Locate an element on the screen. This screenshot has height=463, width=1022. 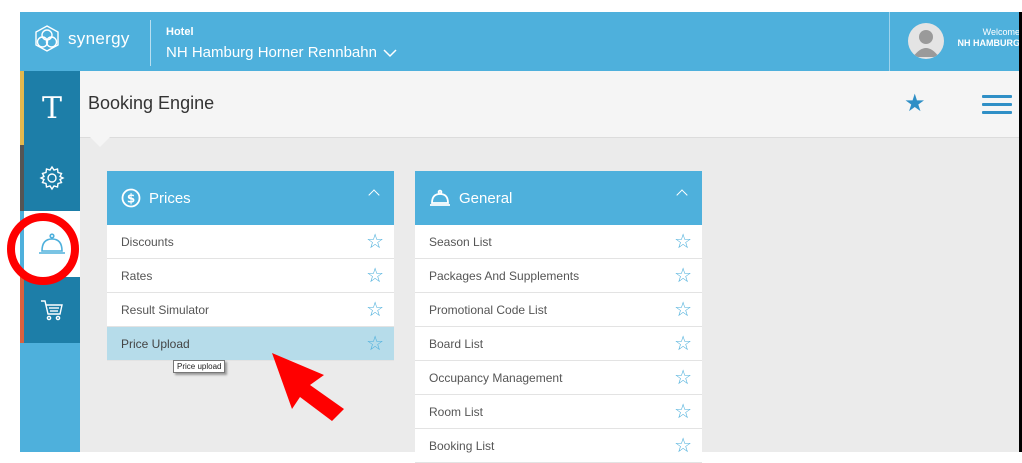
panel-title: Prices is located at coordinates (170, 198).